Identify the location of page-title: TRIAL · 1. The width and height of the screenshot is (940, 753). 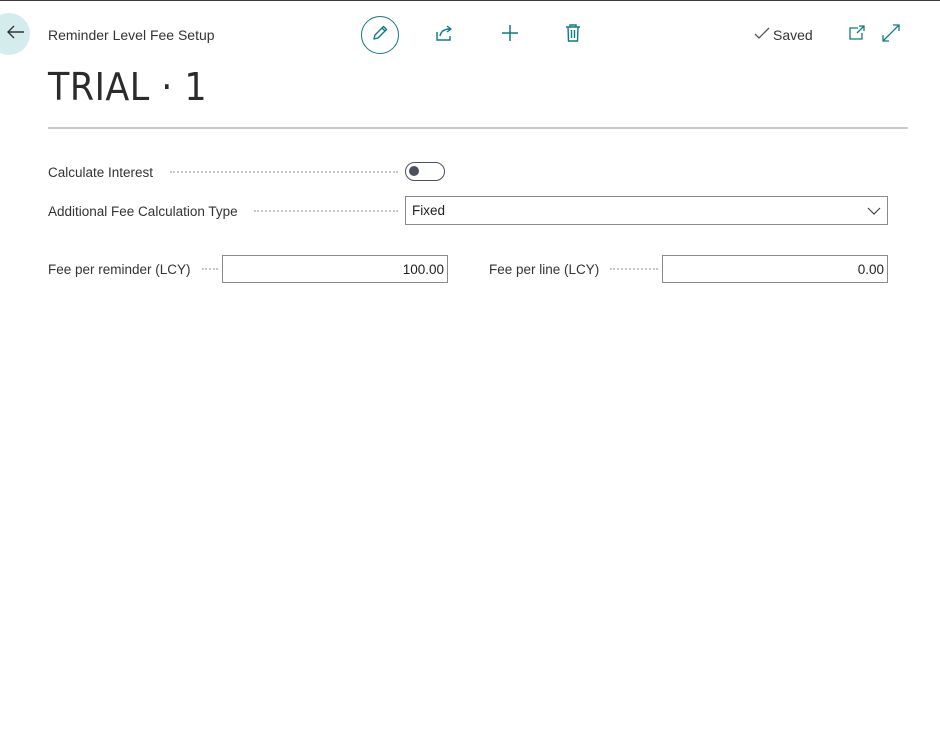
(128, 87).